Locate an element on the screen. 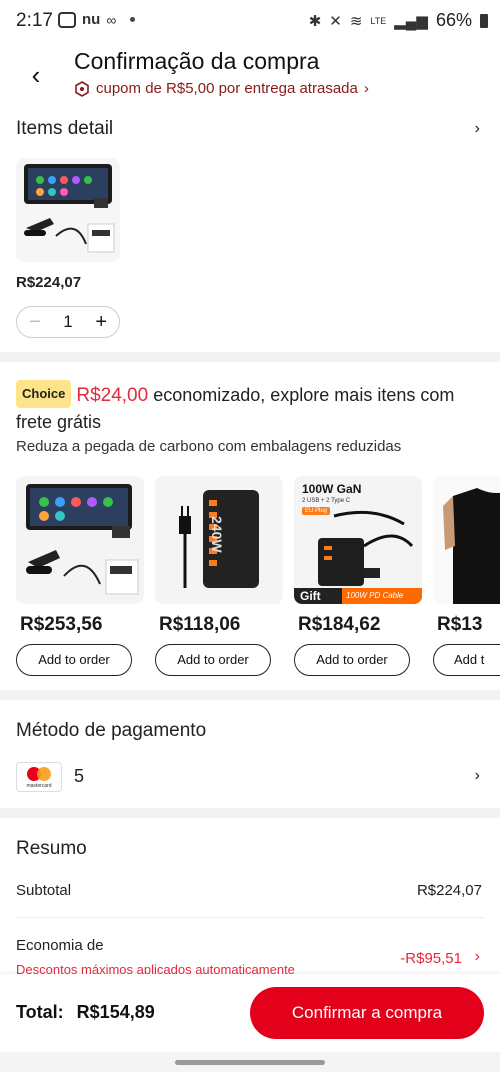 The image size is (500, 1072). quantity-value: 1 is located at coordinates (68, 321).